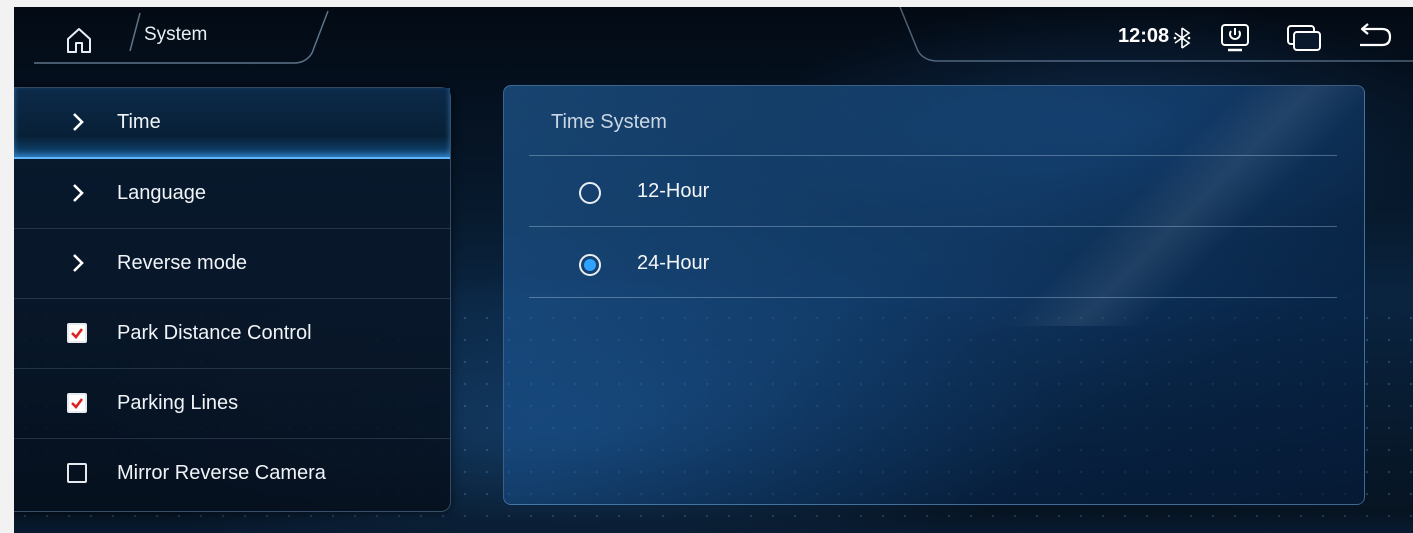 The image size is (1413, 533). Describe the element at coordinates (1182, 38) in the screenshot. I see `bluetooth-icon` at that location.